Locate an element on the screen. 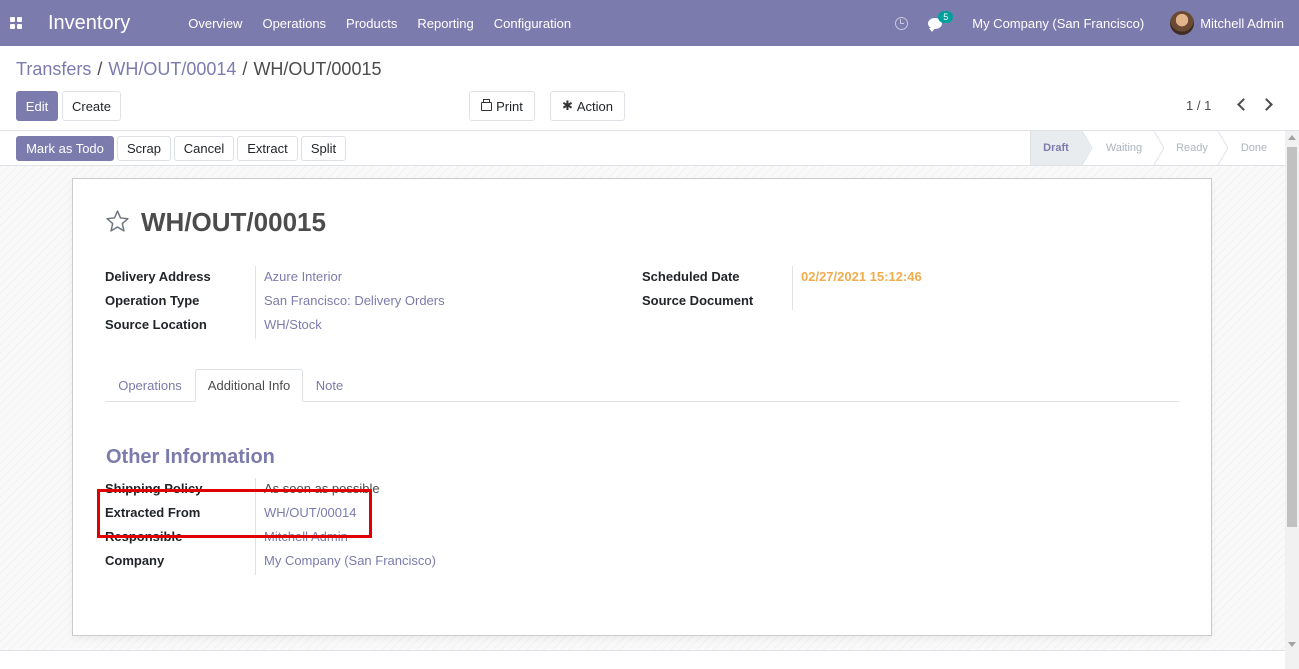 This screenshot has width=1299, height=669. messaging-menu: 5 is located at coordinates (941, 21).